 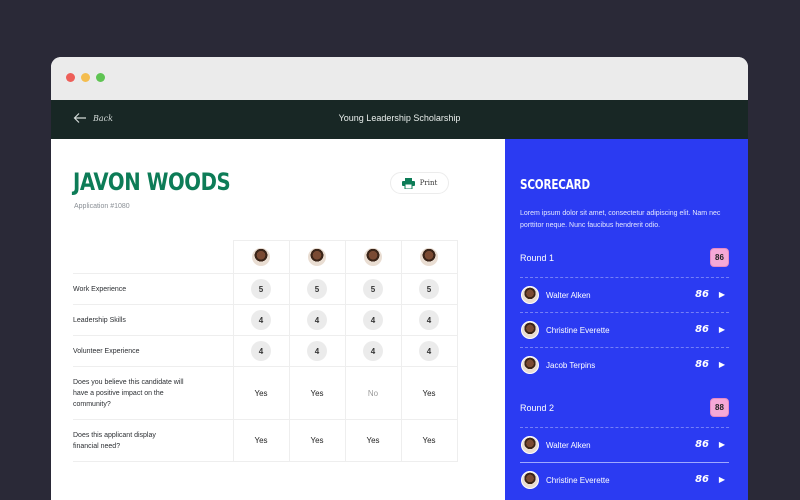 What do you see at coordinates (408, 183) in the screenshot?
I see `printer-icon` at bounding box center [408, 183].